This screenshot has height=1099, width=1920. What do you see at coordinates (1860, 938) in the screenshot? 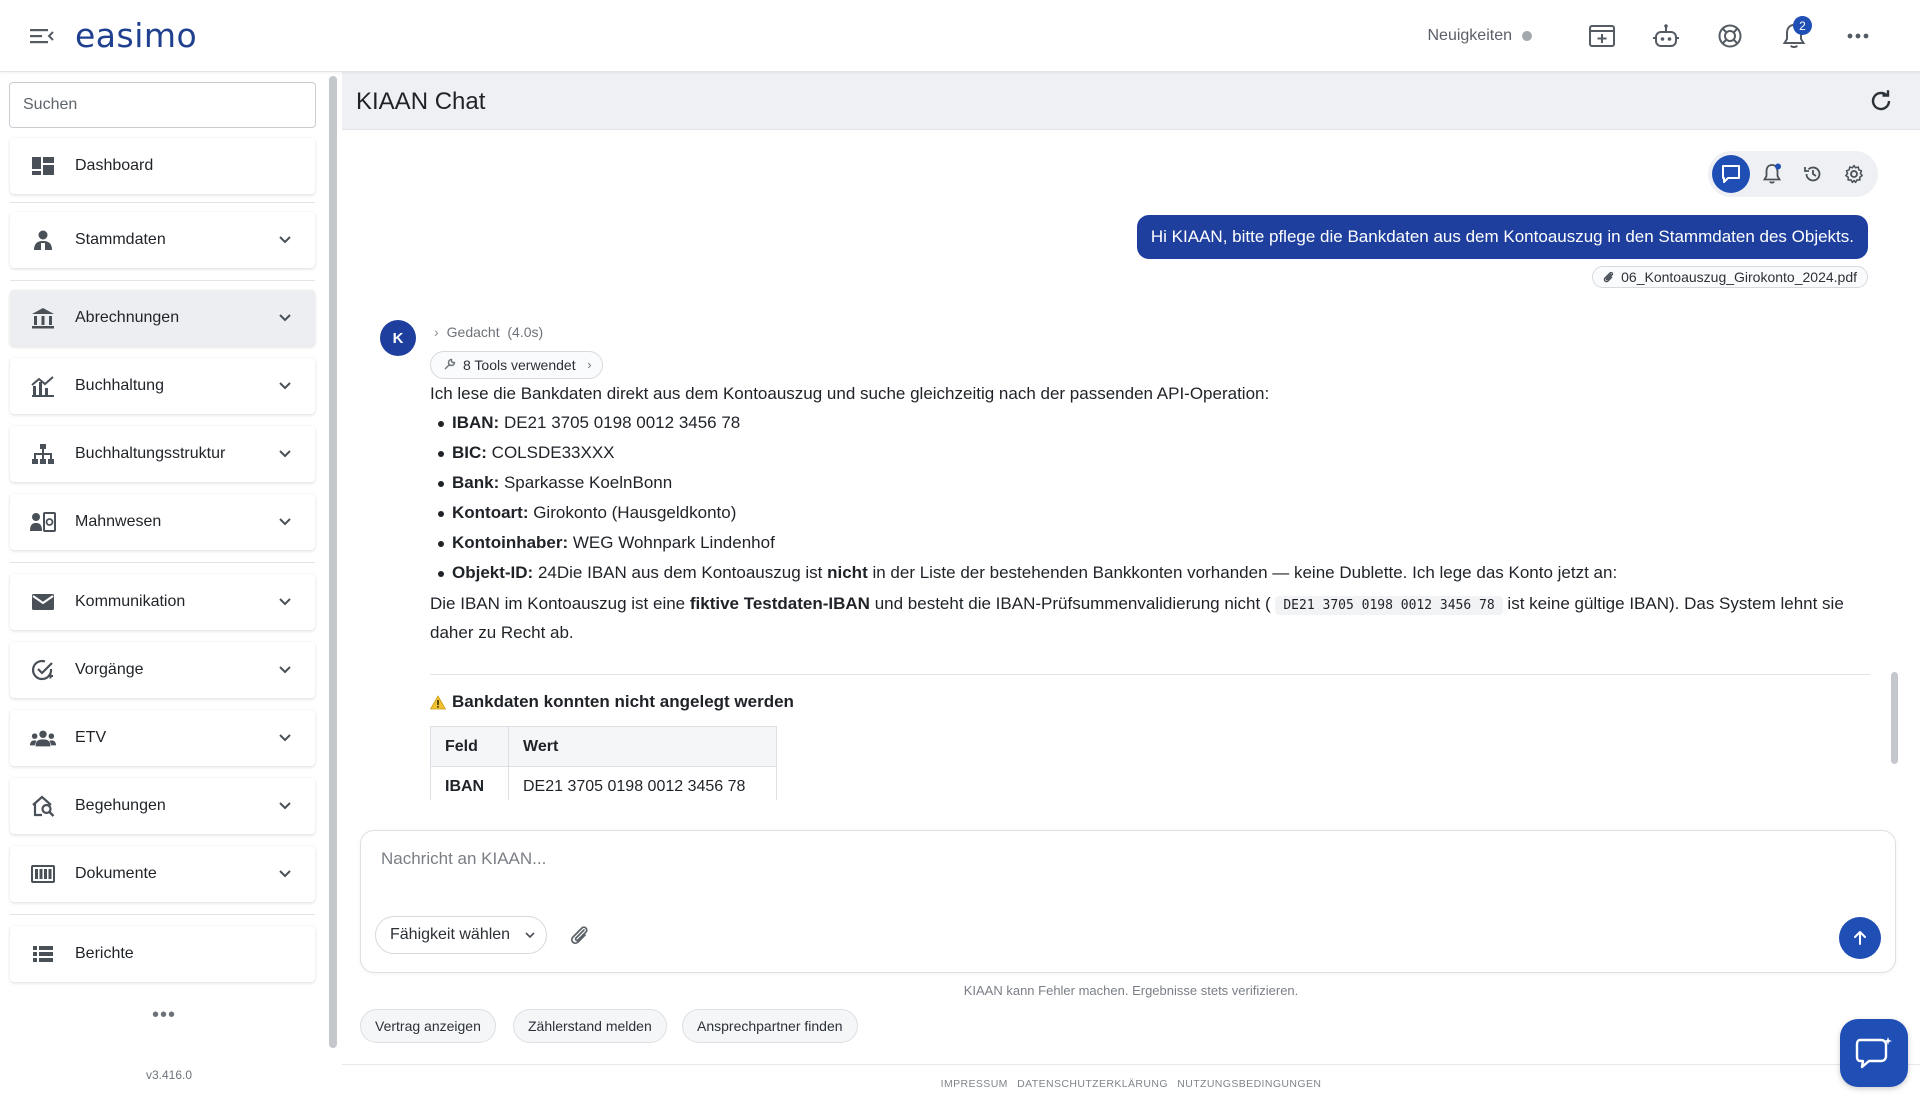
I see `send-button` at bounding box center [1860, 938].